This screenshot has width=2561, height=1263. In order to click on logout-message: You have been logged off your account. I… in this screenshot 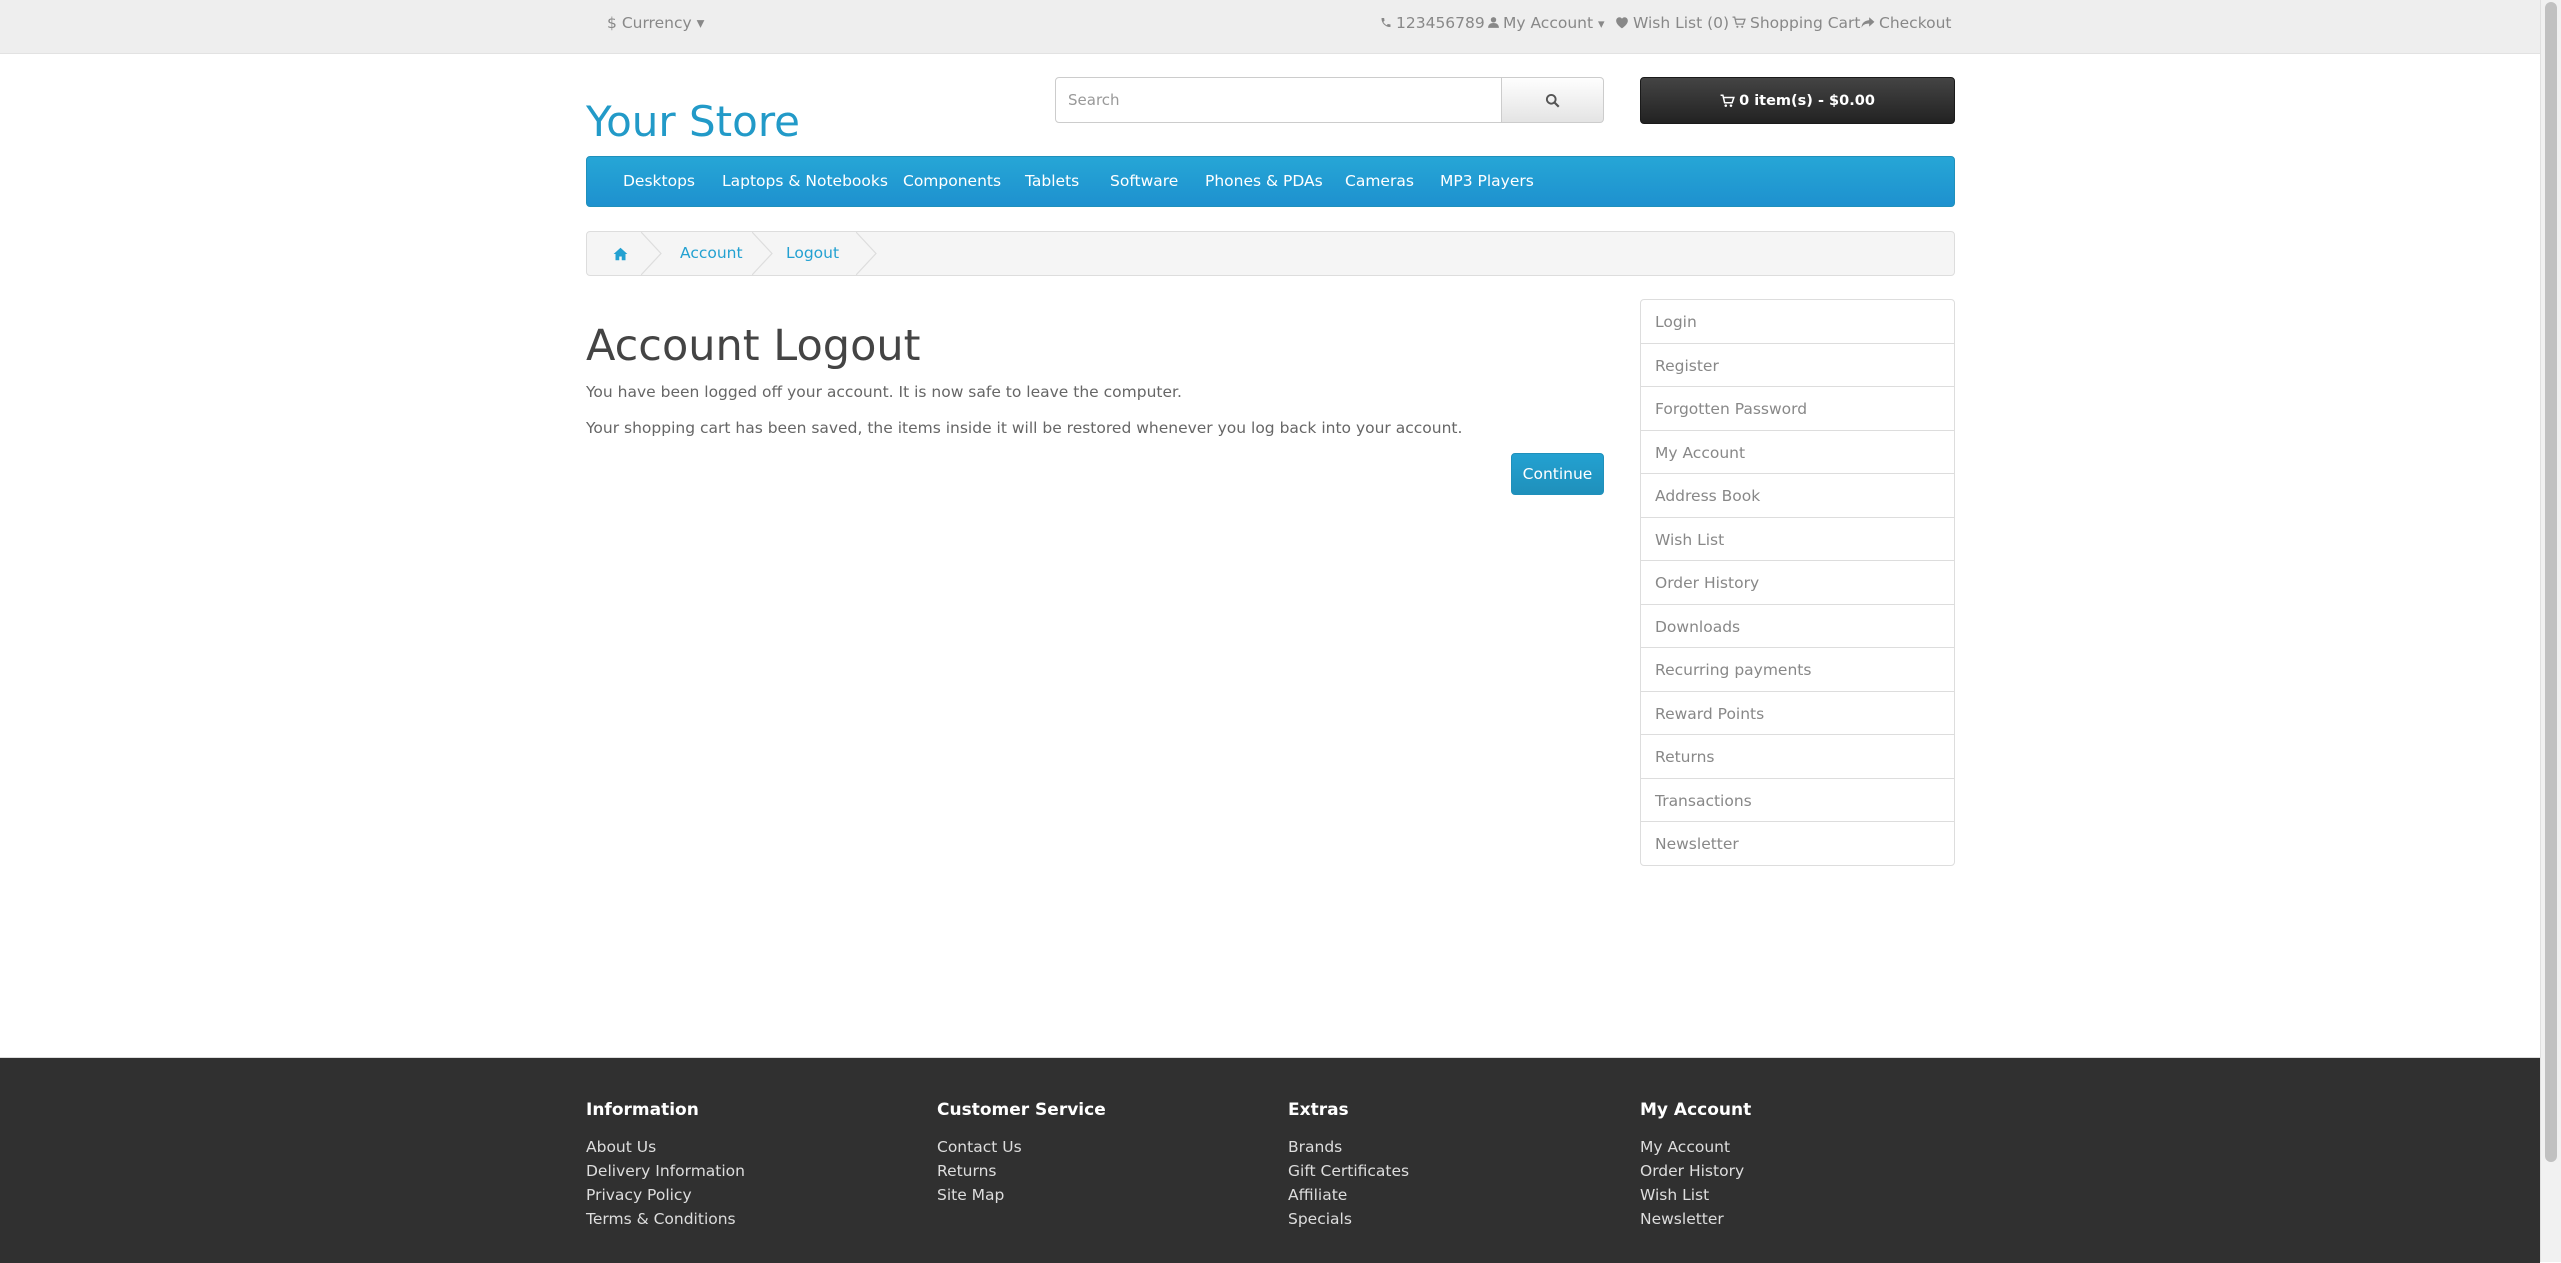, I will do `click(884, 392)`.